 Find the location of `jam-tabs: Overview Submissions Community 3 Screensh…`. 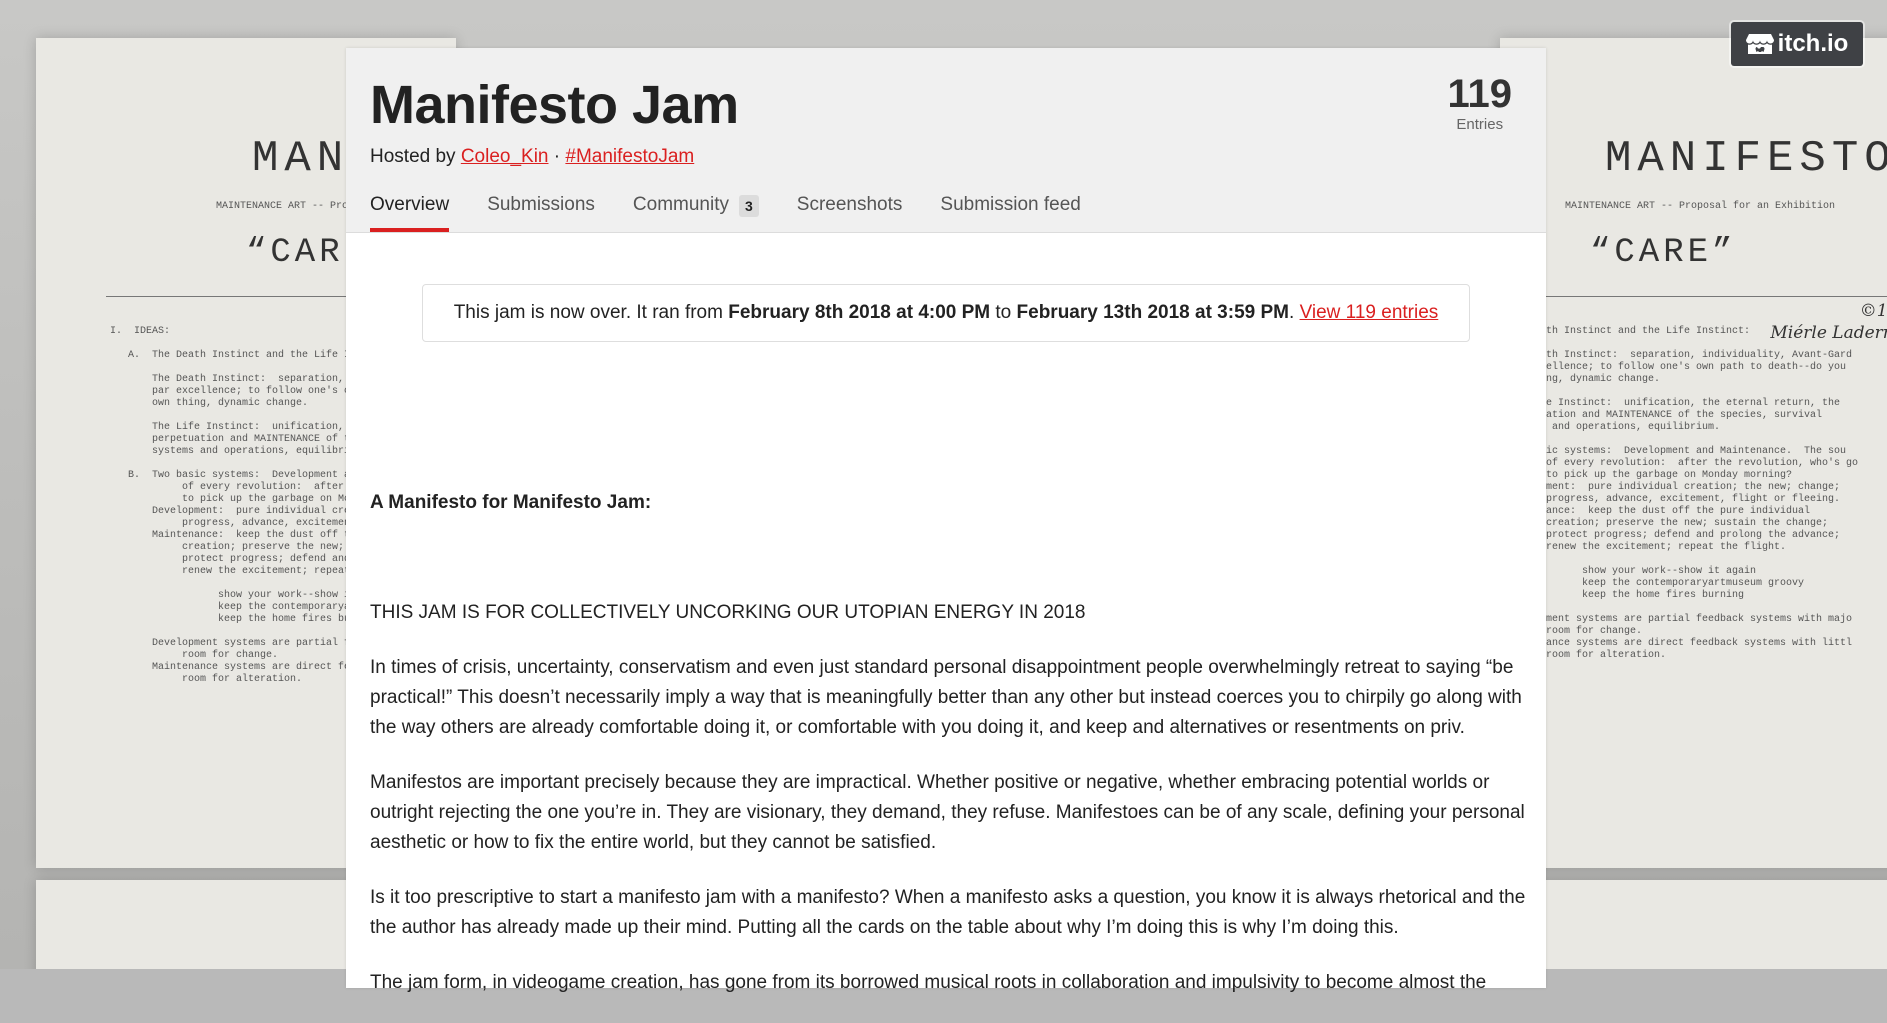

jam-tabs: Overview Submissions Community 3 Screensh… is located at coordinates (744, 213).